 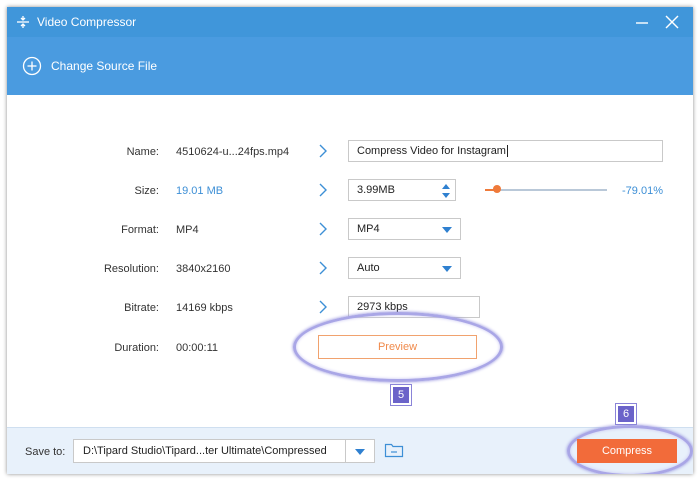 What do you see at coordinates (368, 268) in the screenshot?
I see `resolution-select-value: Auto` at bounding box center [368, 268].